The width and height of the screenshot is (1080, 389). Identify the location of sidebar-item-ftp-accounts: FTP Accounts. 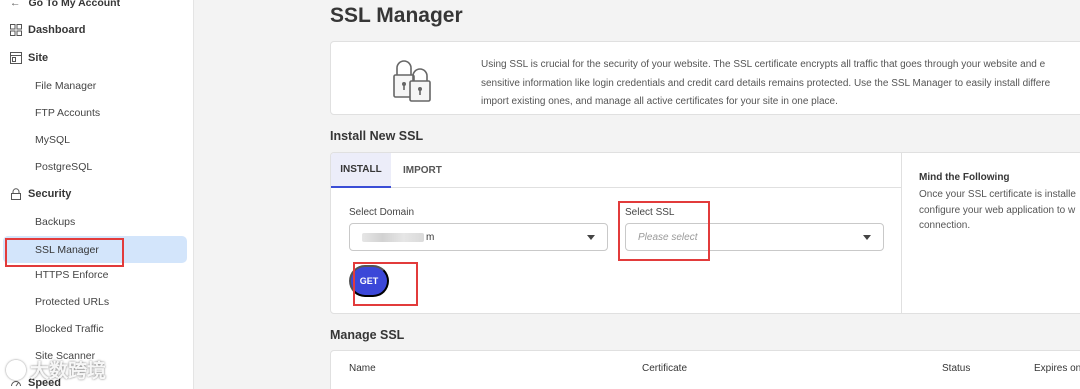
(97, 113).